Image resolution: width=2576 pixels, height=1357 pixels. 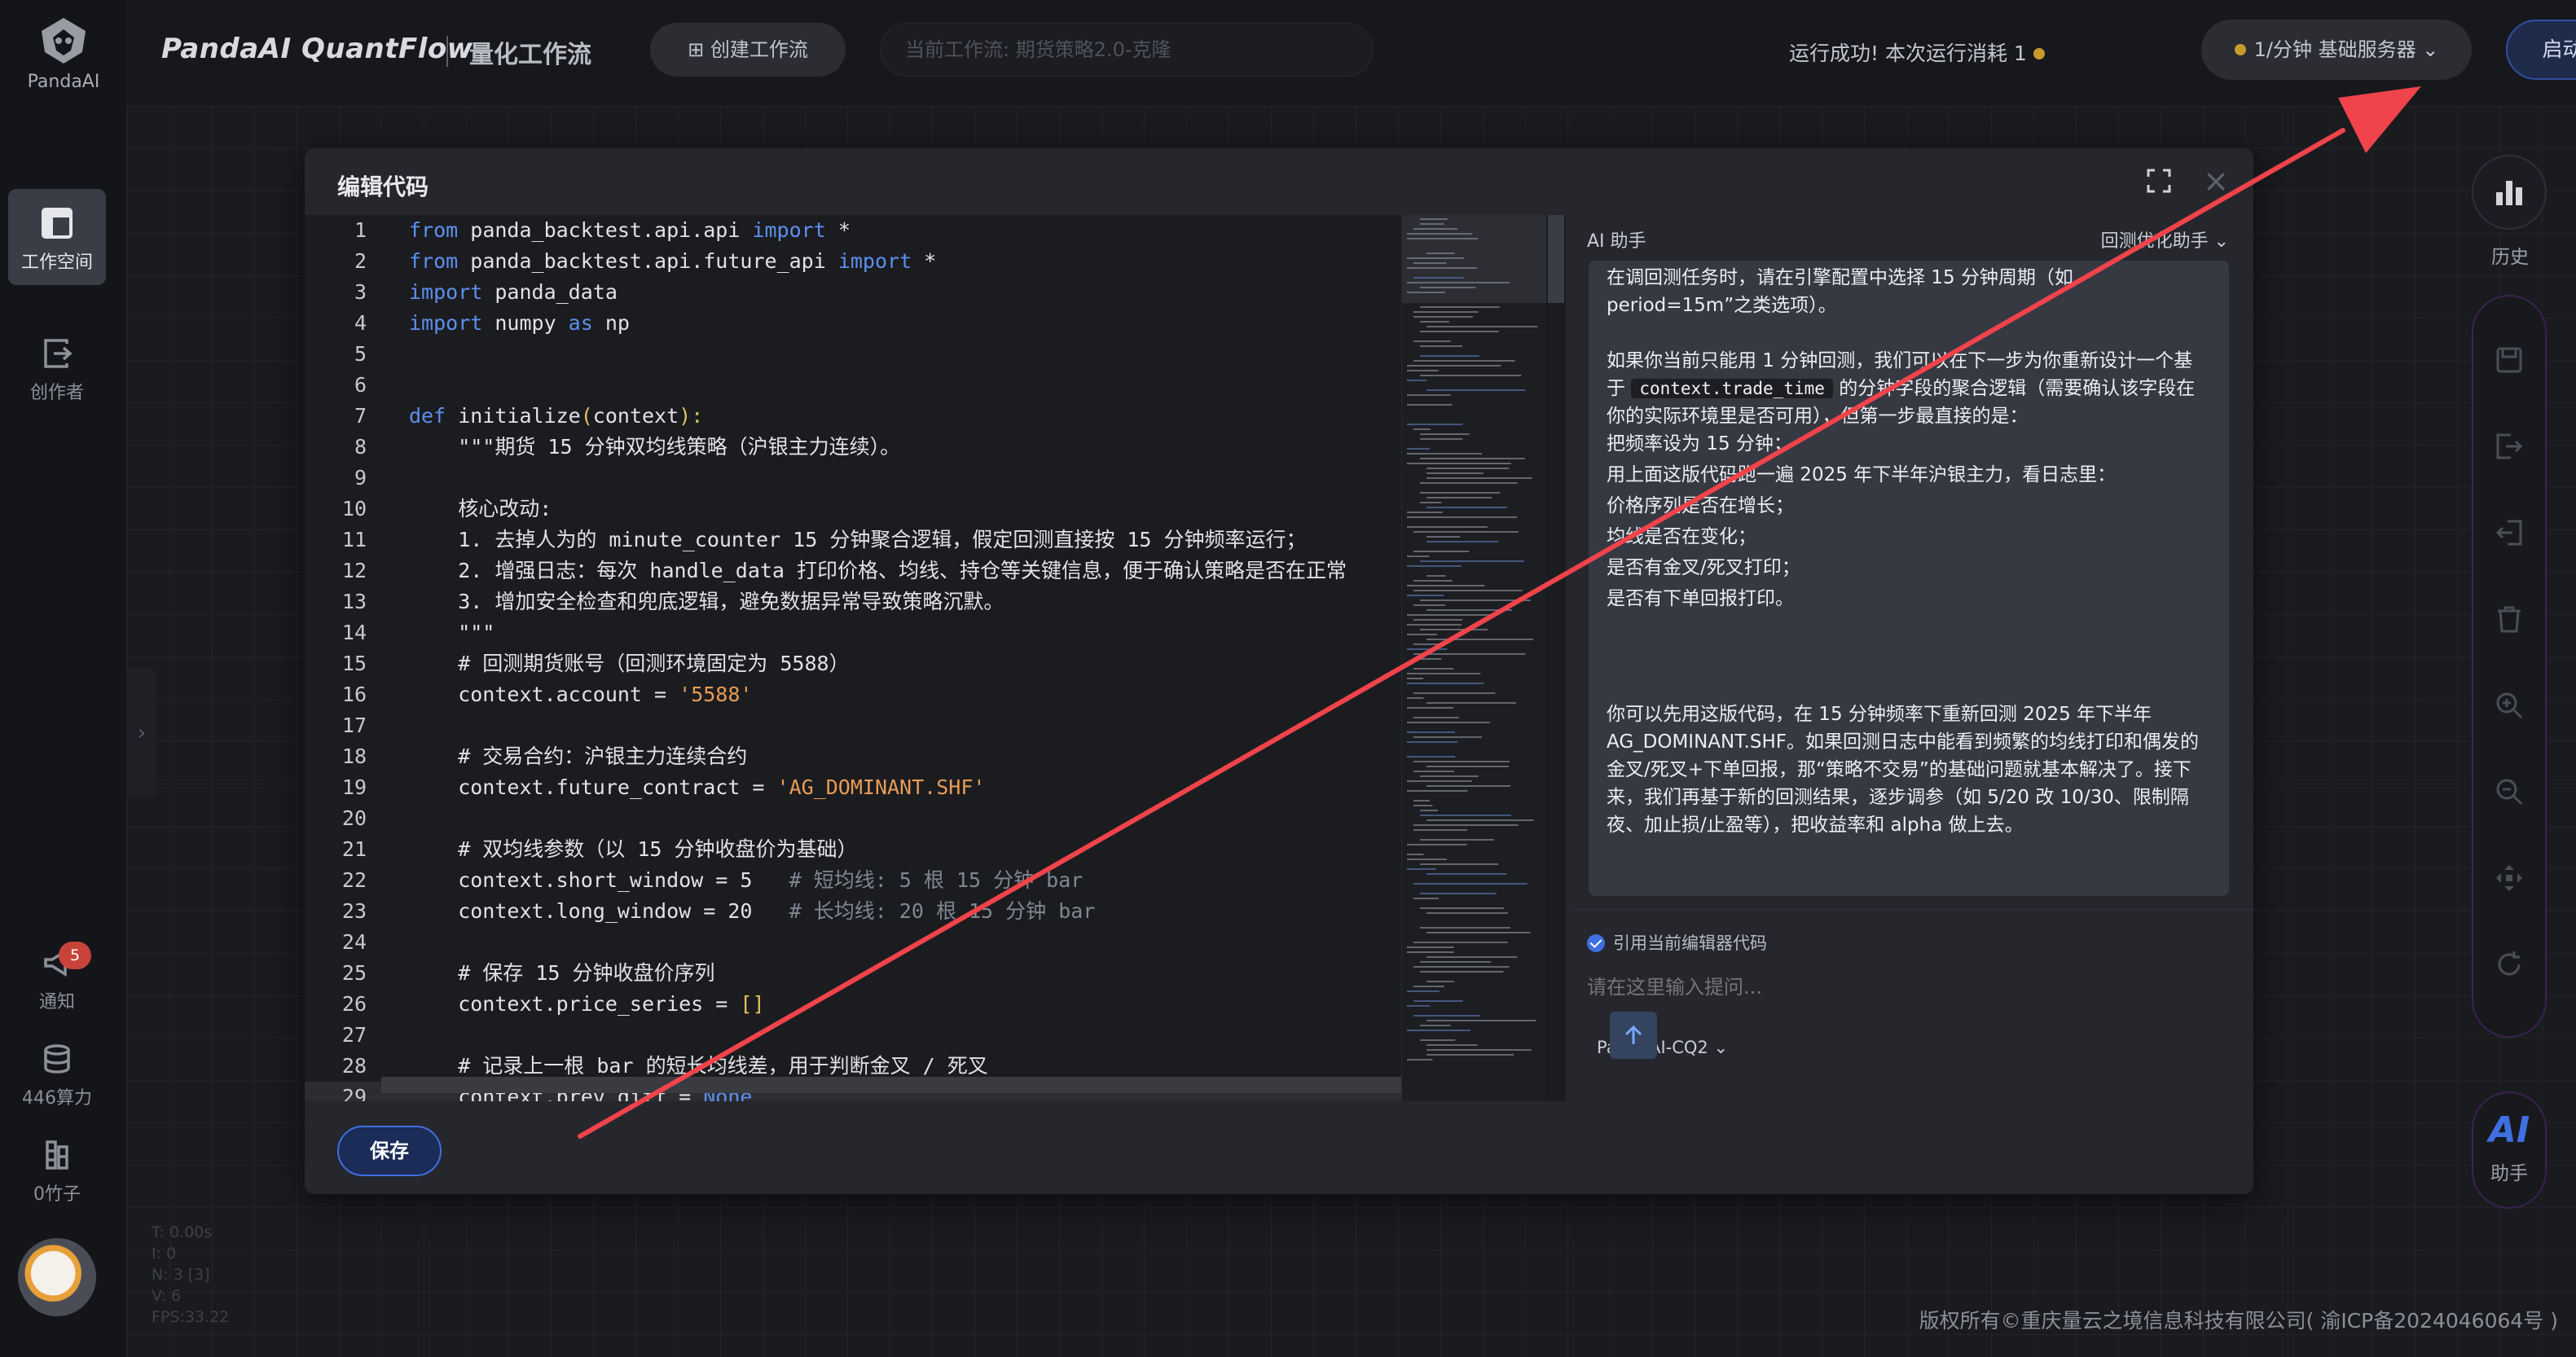 I want to click on history-button, so click(x=2509, y=192).